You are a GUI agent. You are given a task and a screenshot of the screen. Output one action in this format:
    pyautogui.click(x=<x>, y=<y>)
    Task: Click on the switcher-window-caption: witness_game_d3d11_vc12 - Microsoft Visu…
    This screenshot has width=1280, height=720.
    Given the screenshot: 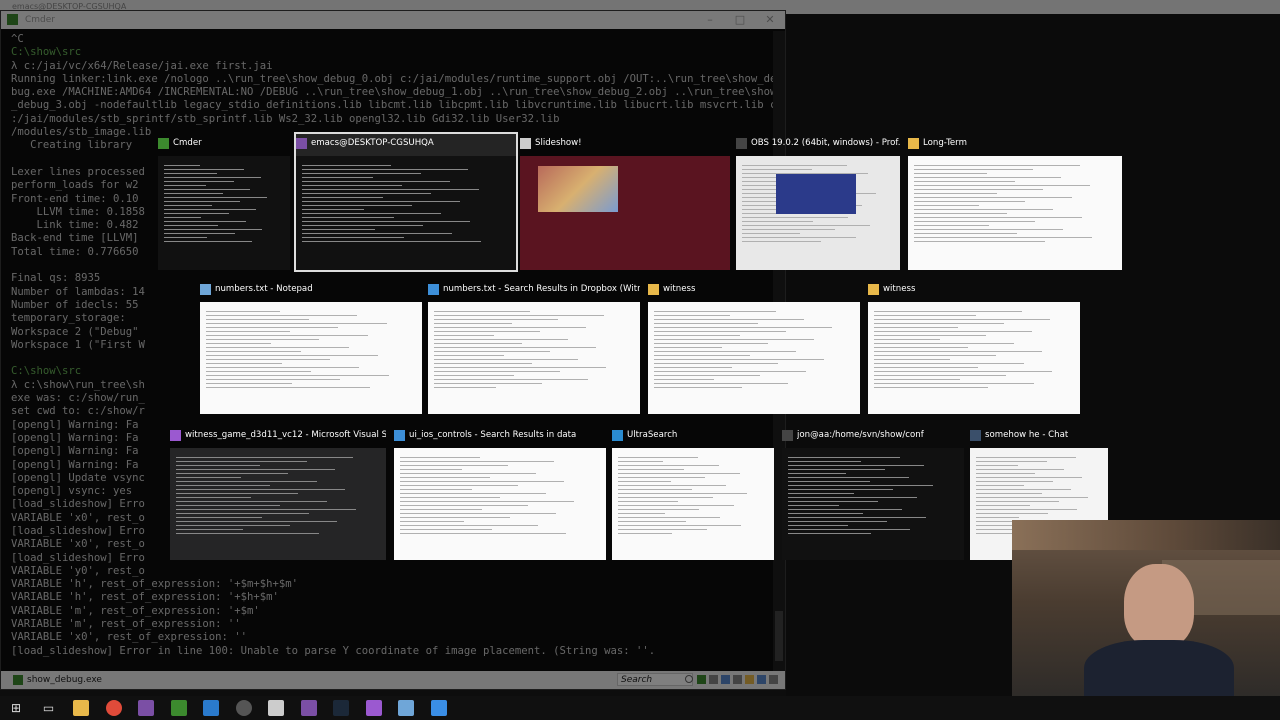 What is the action you would take?
    pyautogui.click(x=278, y=435)
    